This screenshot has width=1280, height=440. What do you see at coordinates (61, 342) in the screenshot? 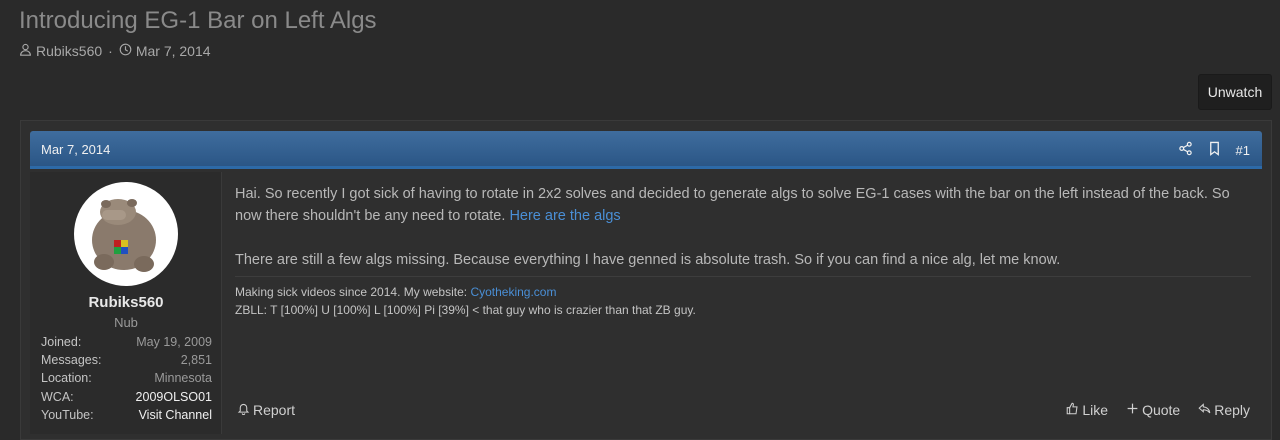
I see `stat-key: Joined:` at bounding box center [61, 342].